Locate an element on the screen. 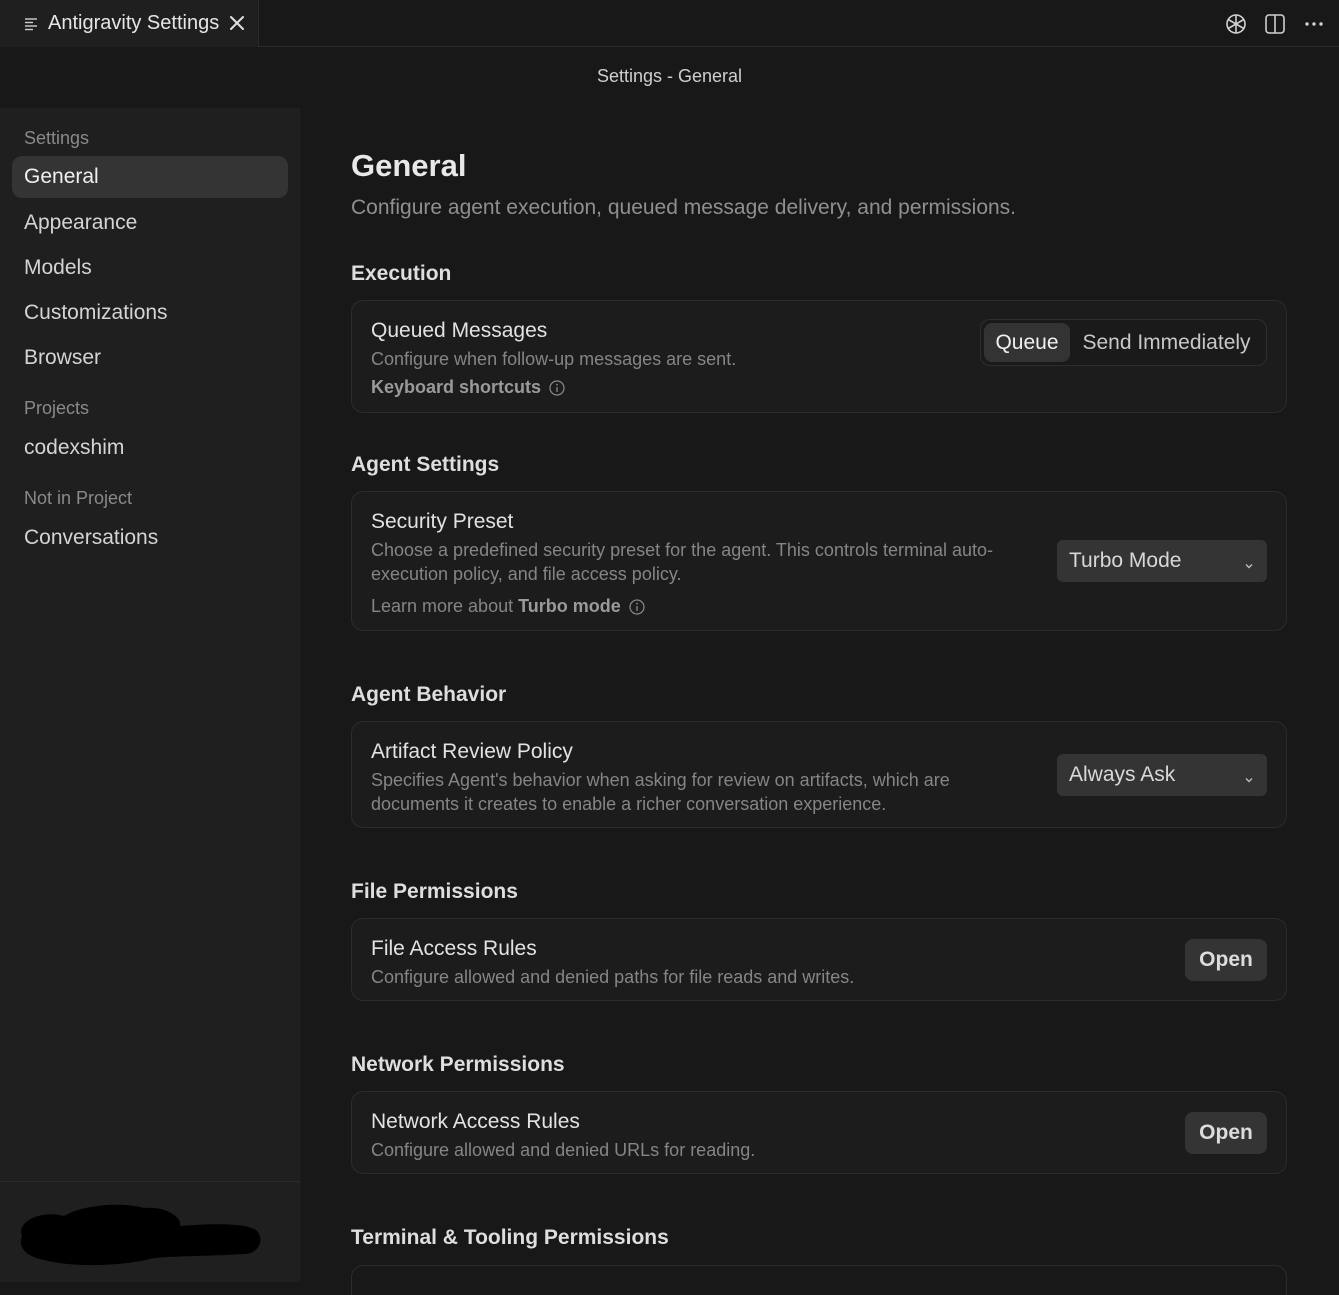 This screenshot has width=1339, height=1295. openai-icon is located at coordinates (1236, 24).